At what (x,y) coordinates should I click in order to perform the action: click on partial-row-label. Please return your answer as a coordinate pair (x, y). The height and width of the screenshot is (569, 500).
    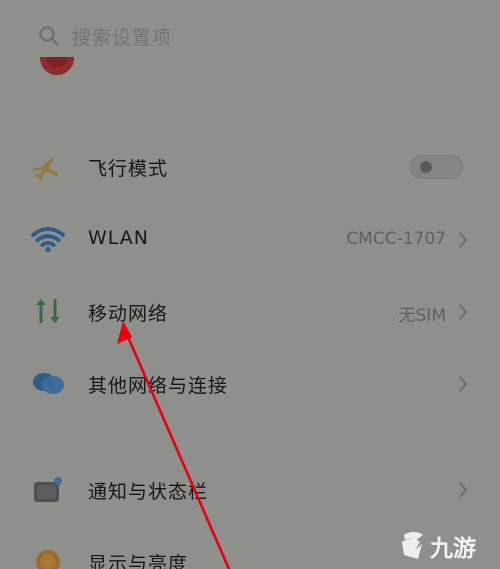
    Looking at the image, I should click on (200, 60).